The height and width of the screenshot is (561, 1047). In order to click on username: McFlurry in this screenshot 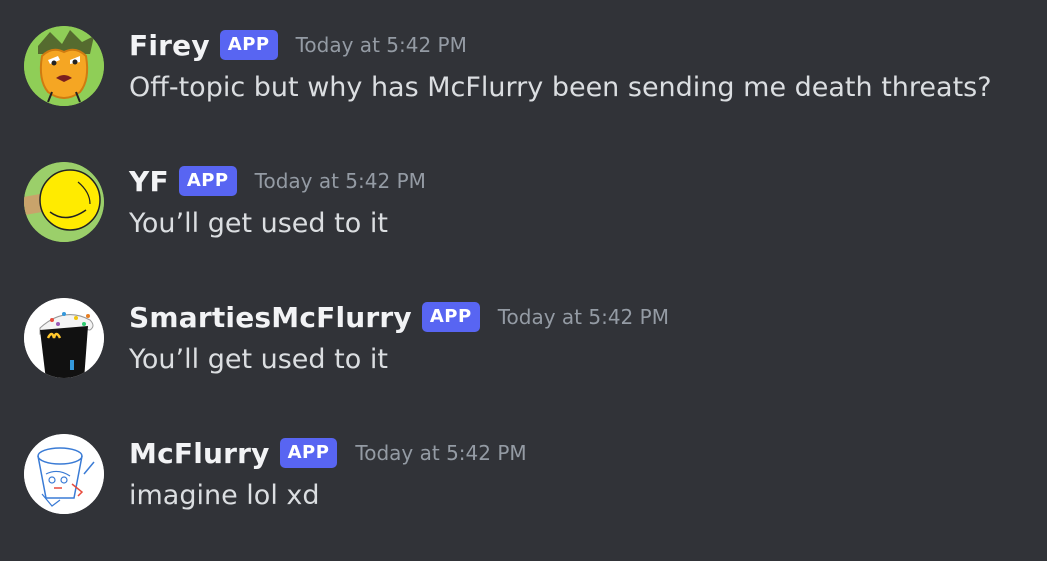, I will do `click(199, 453)`.